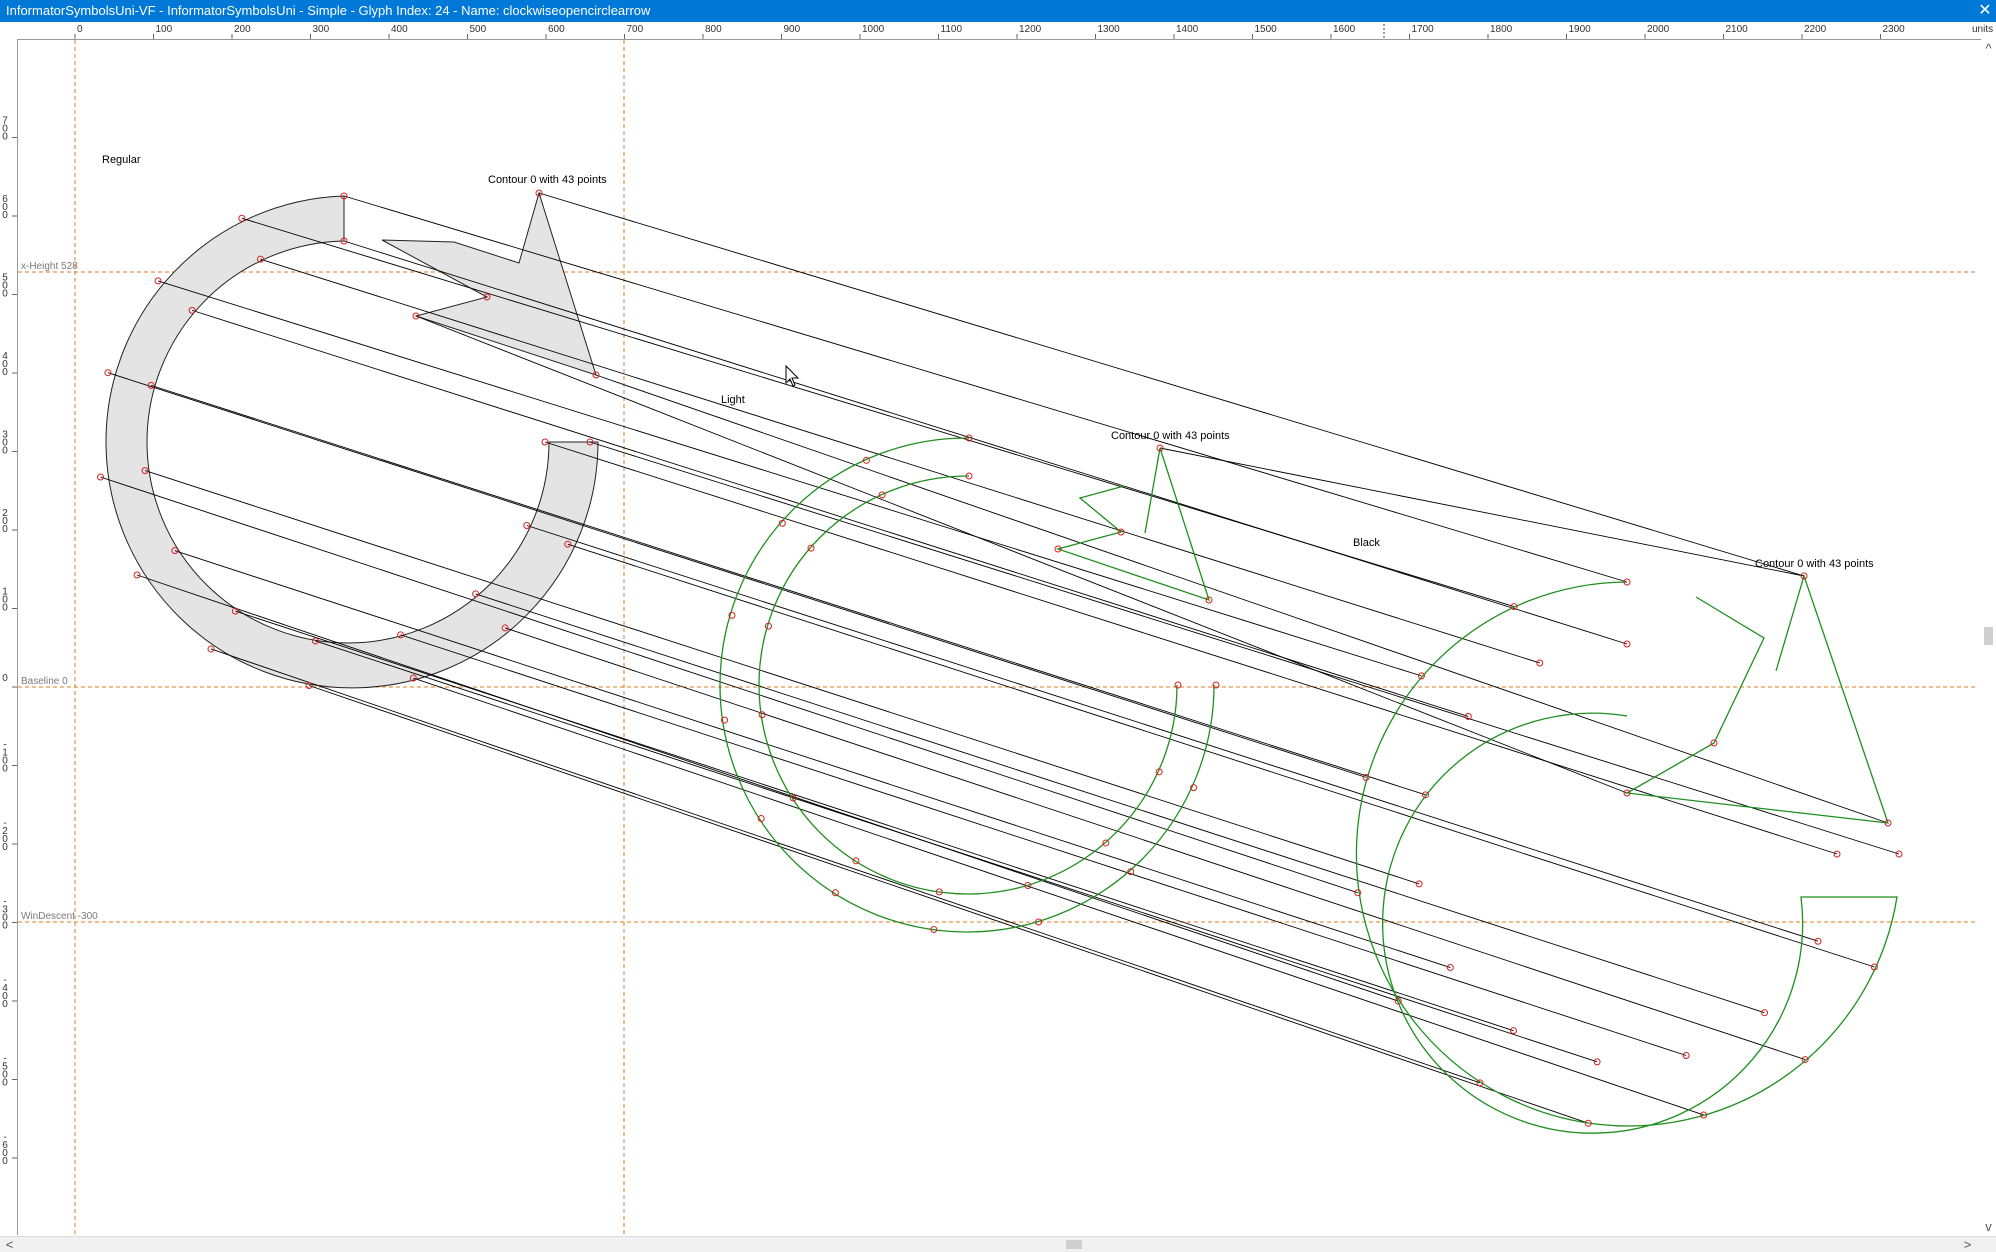  Describe the element at coordinates (5, 443) in the screenshot. I see `y-tick-label: 300` at that location.